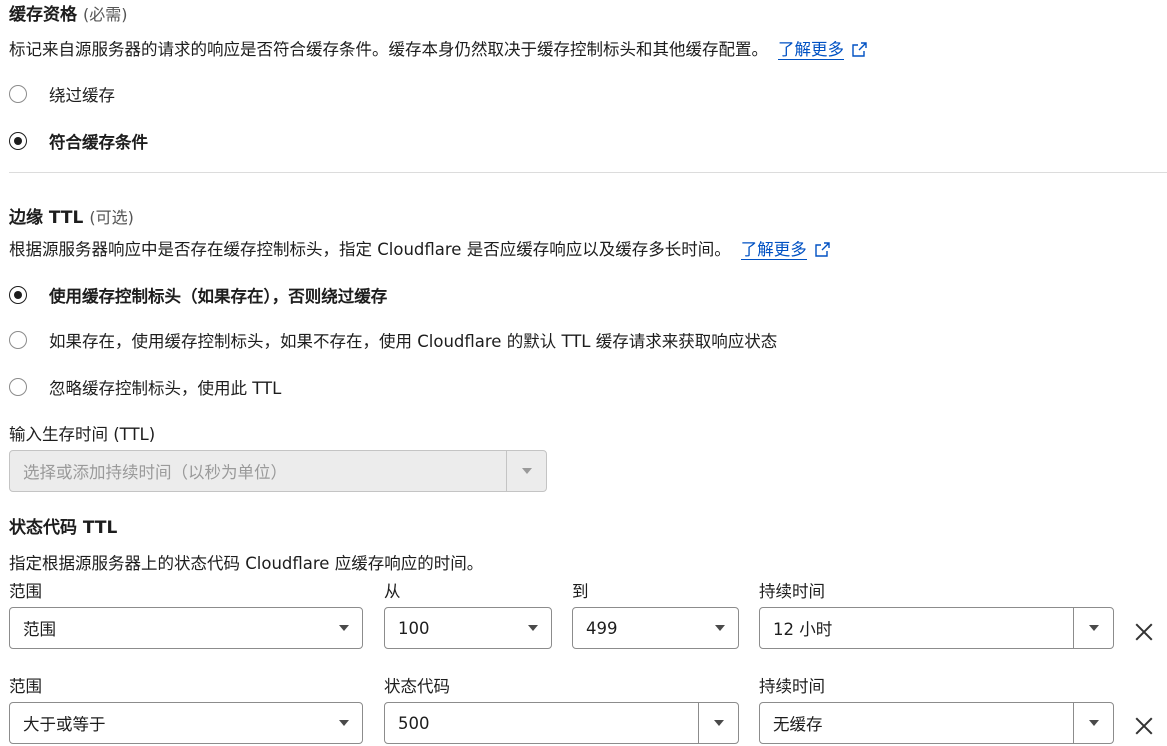 The width and height of the screenshot is (1167, 746). I want to click on radio-ignore-cache-control: 忽略缓存控制标头，使用此 TTL, so click(145, 387).